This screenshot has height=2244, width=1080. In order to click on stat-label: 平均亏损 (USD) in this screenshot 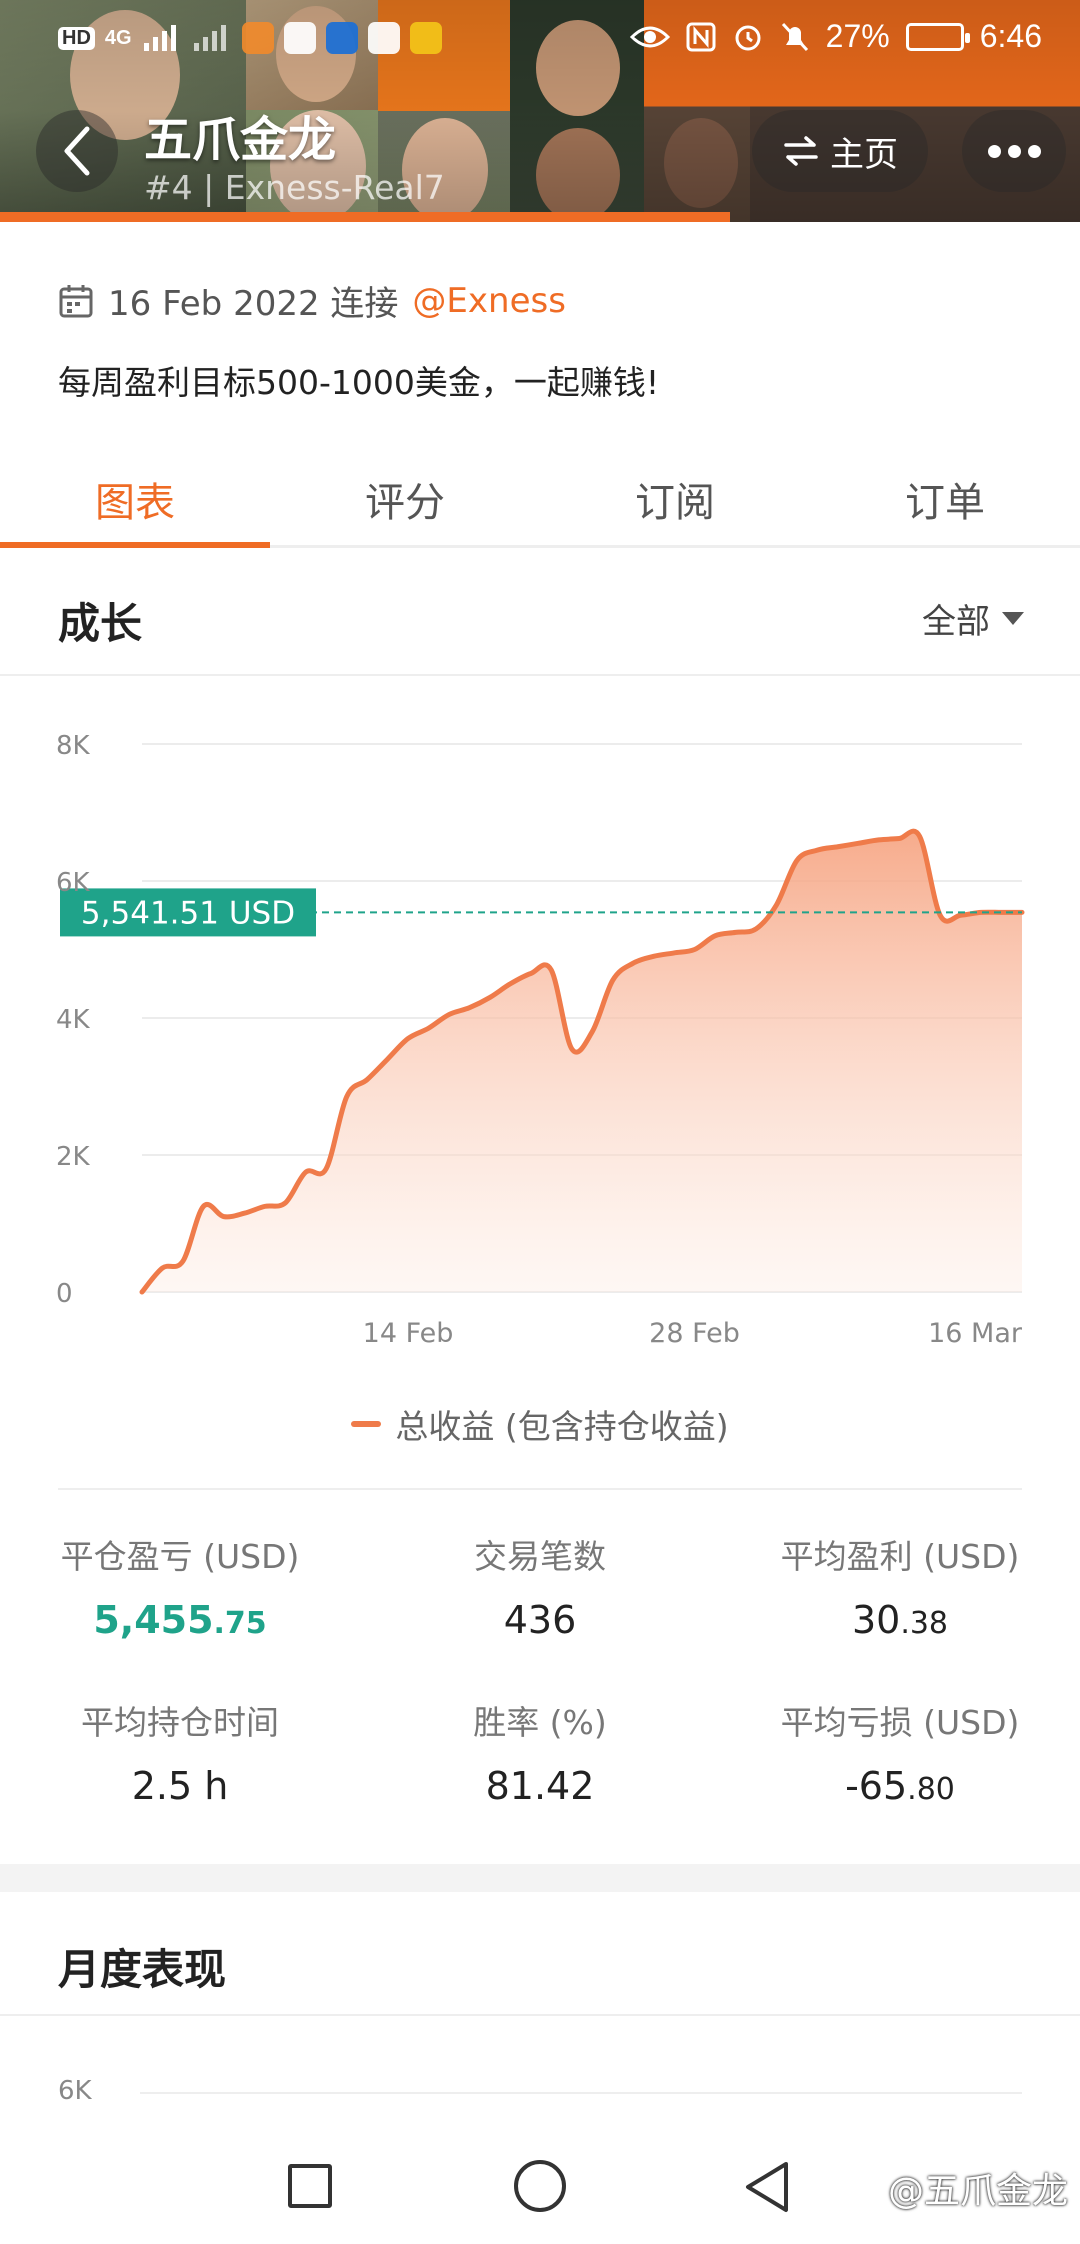, I will do `click(900, 1722)`.